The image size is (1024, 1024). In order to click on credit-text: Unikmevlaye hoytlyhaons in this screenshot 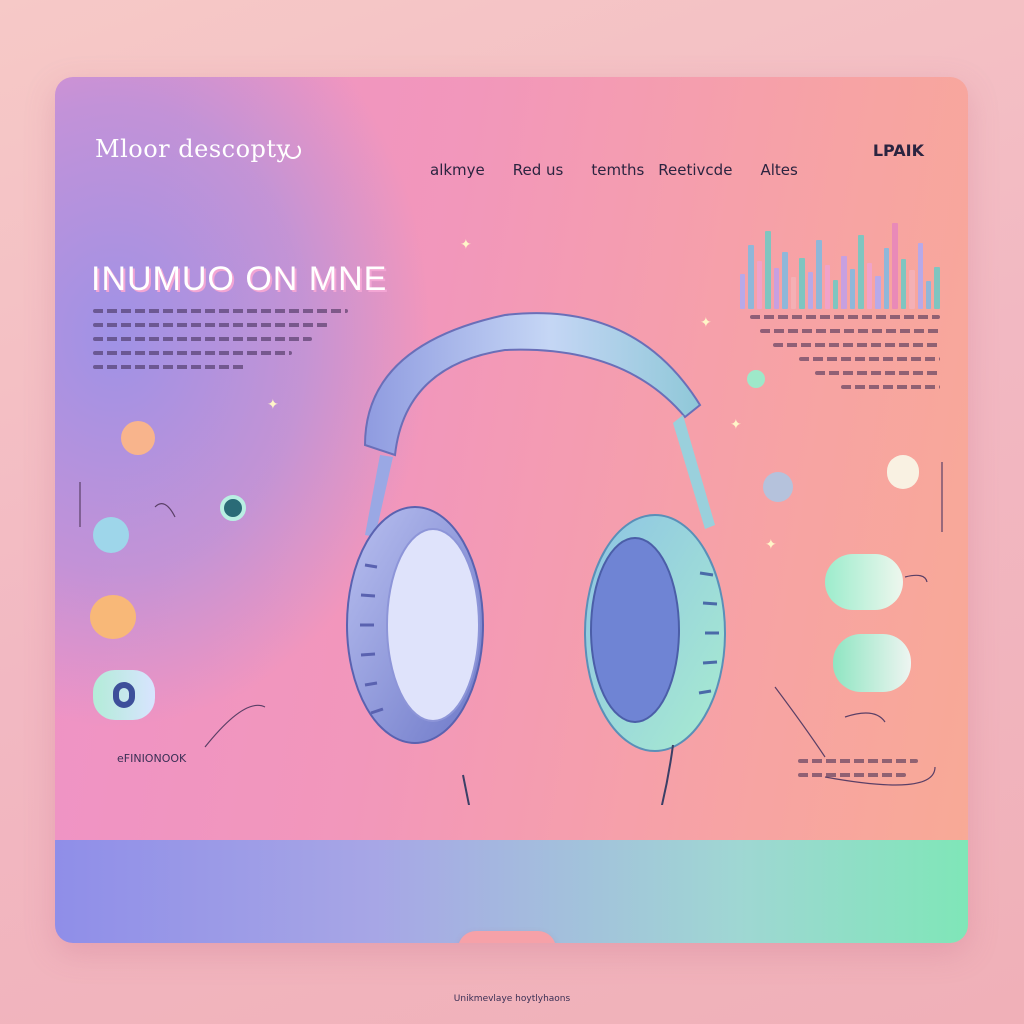, I will do `click(512, 999)`.